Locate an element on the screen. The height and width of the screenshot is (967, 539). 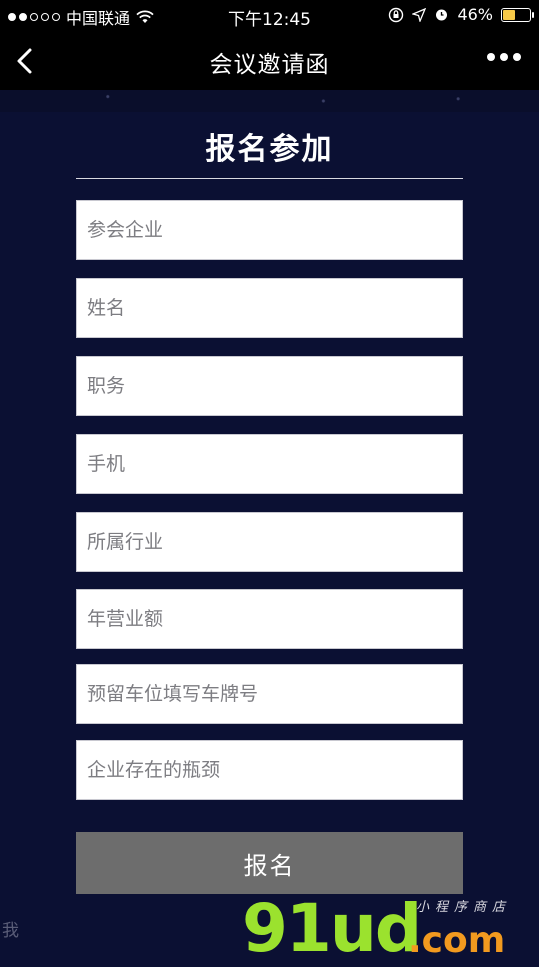
name-input is located at coordinates (269, 308).